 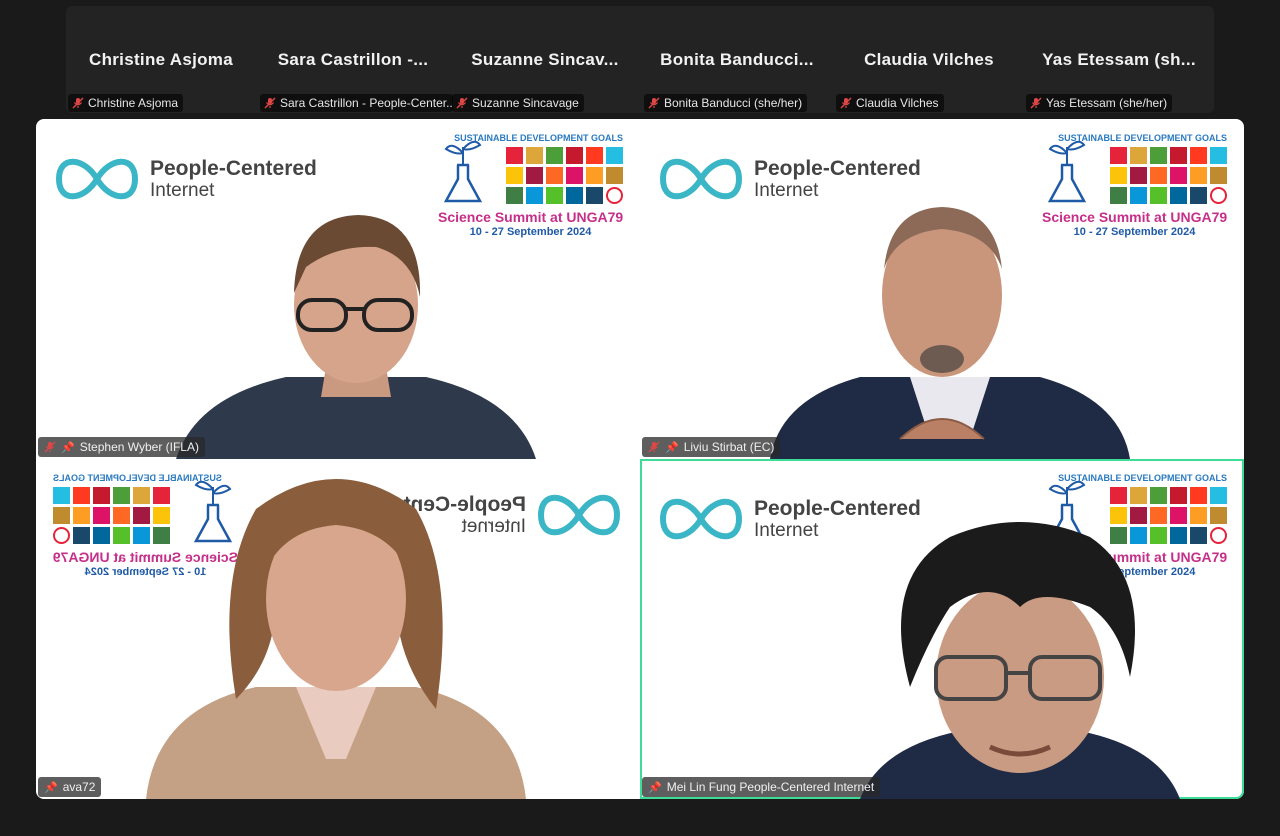 I want to click on participant-name: ava72, so click(x=79, y=787).